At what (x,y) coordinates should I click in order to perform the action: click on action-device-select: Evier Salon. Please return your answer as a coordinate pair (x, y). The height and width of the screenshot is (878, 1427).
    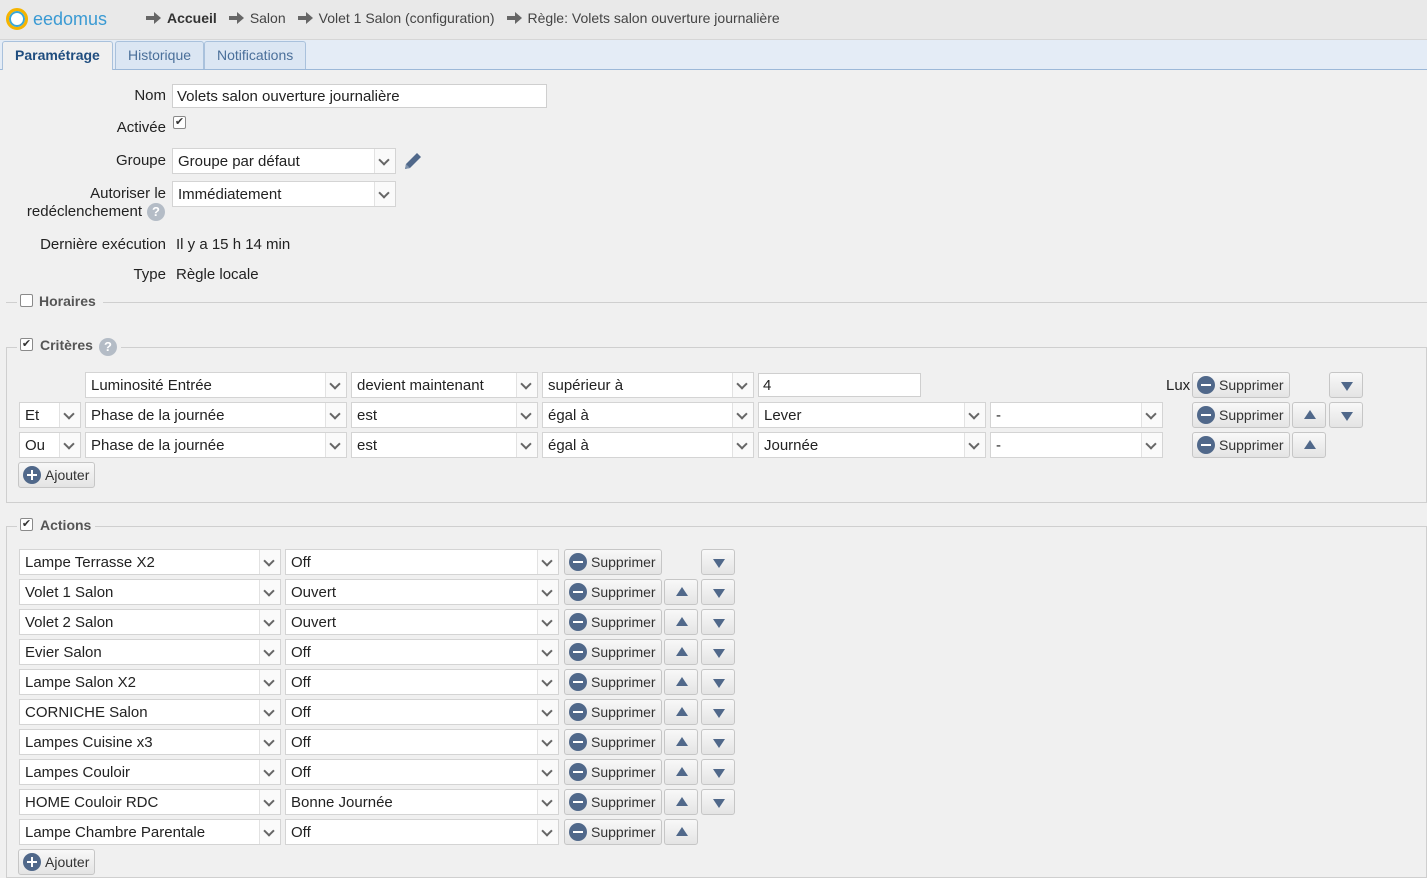
    Looking at the image, I should click on (150, 652).